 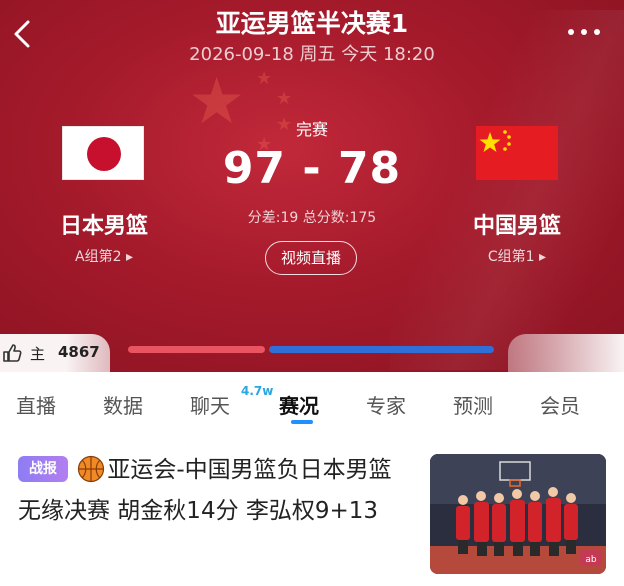 I want to click on support-widget: 主 4867, so click(x=55, y=353).